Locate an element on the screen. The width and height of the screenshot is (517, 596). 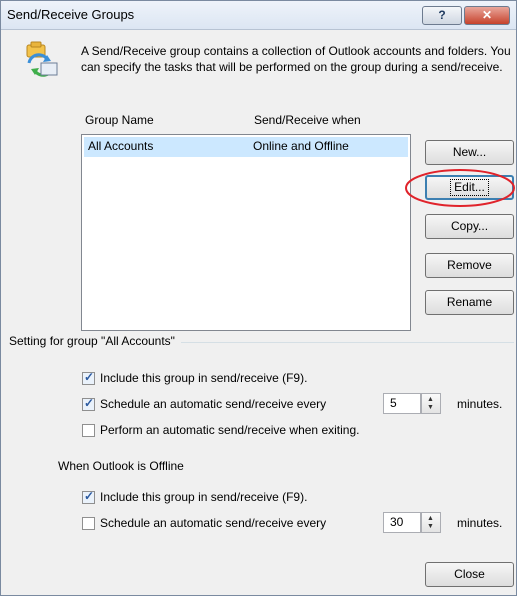
include-online-checkbox is located at coordinates (88, 377).